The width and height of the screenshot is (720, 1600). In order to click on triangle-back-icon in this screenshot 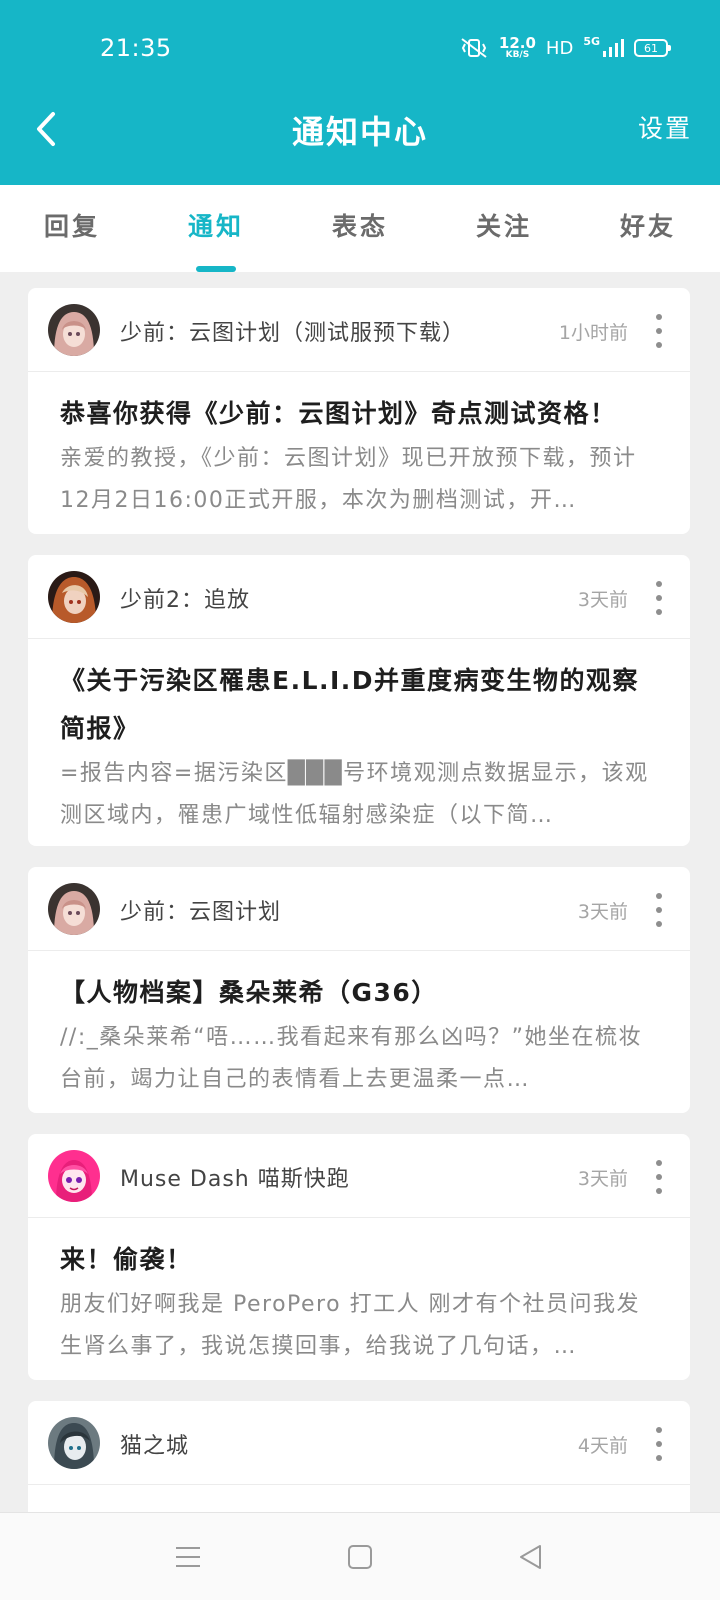, I will do `click(530, 1557)`.